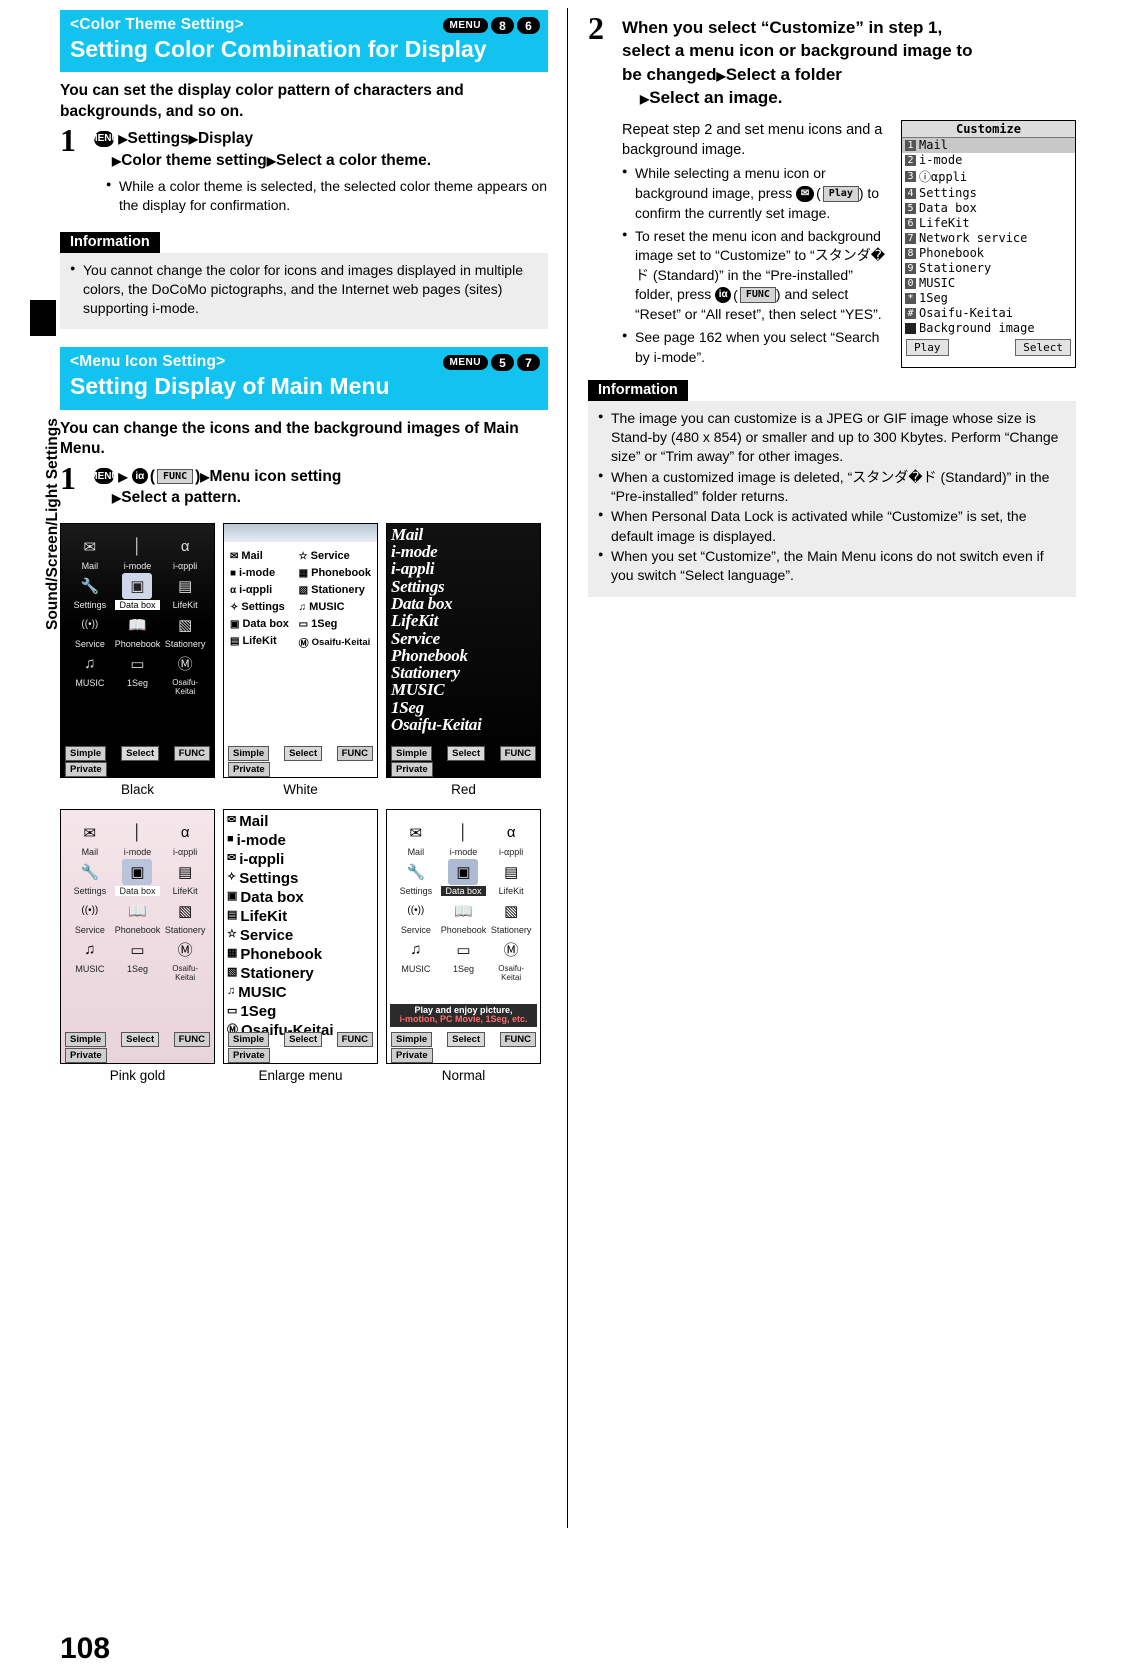  What do you see at coordinates (463, 621) in the screenshot?
I see `list-item: LifeKit` at bounding box center [463, 621].